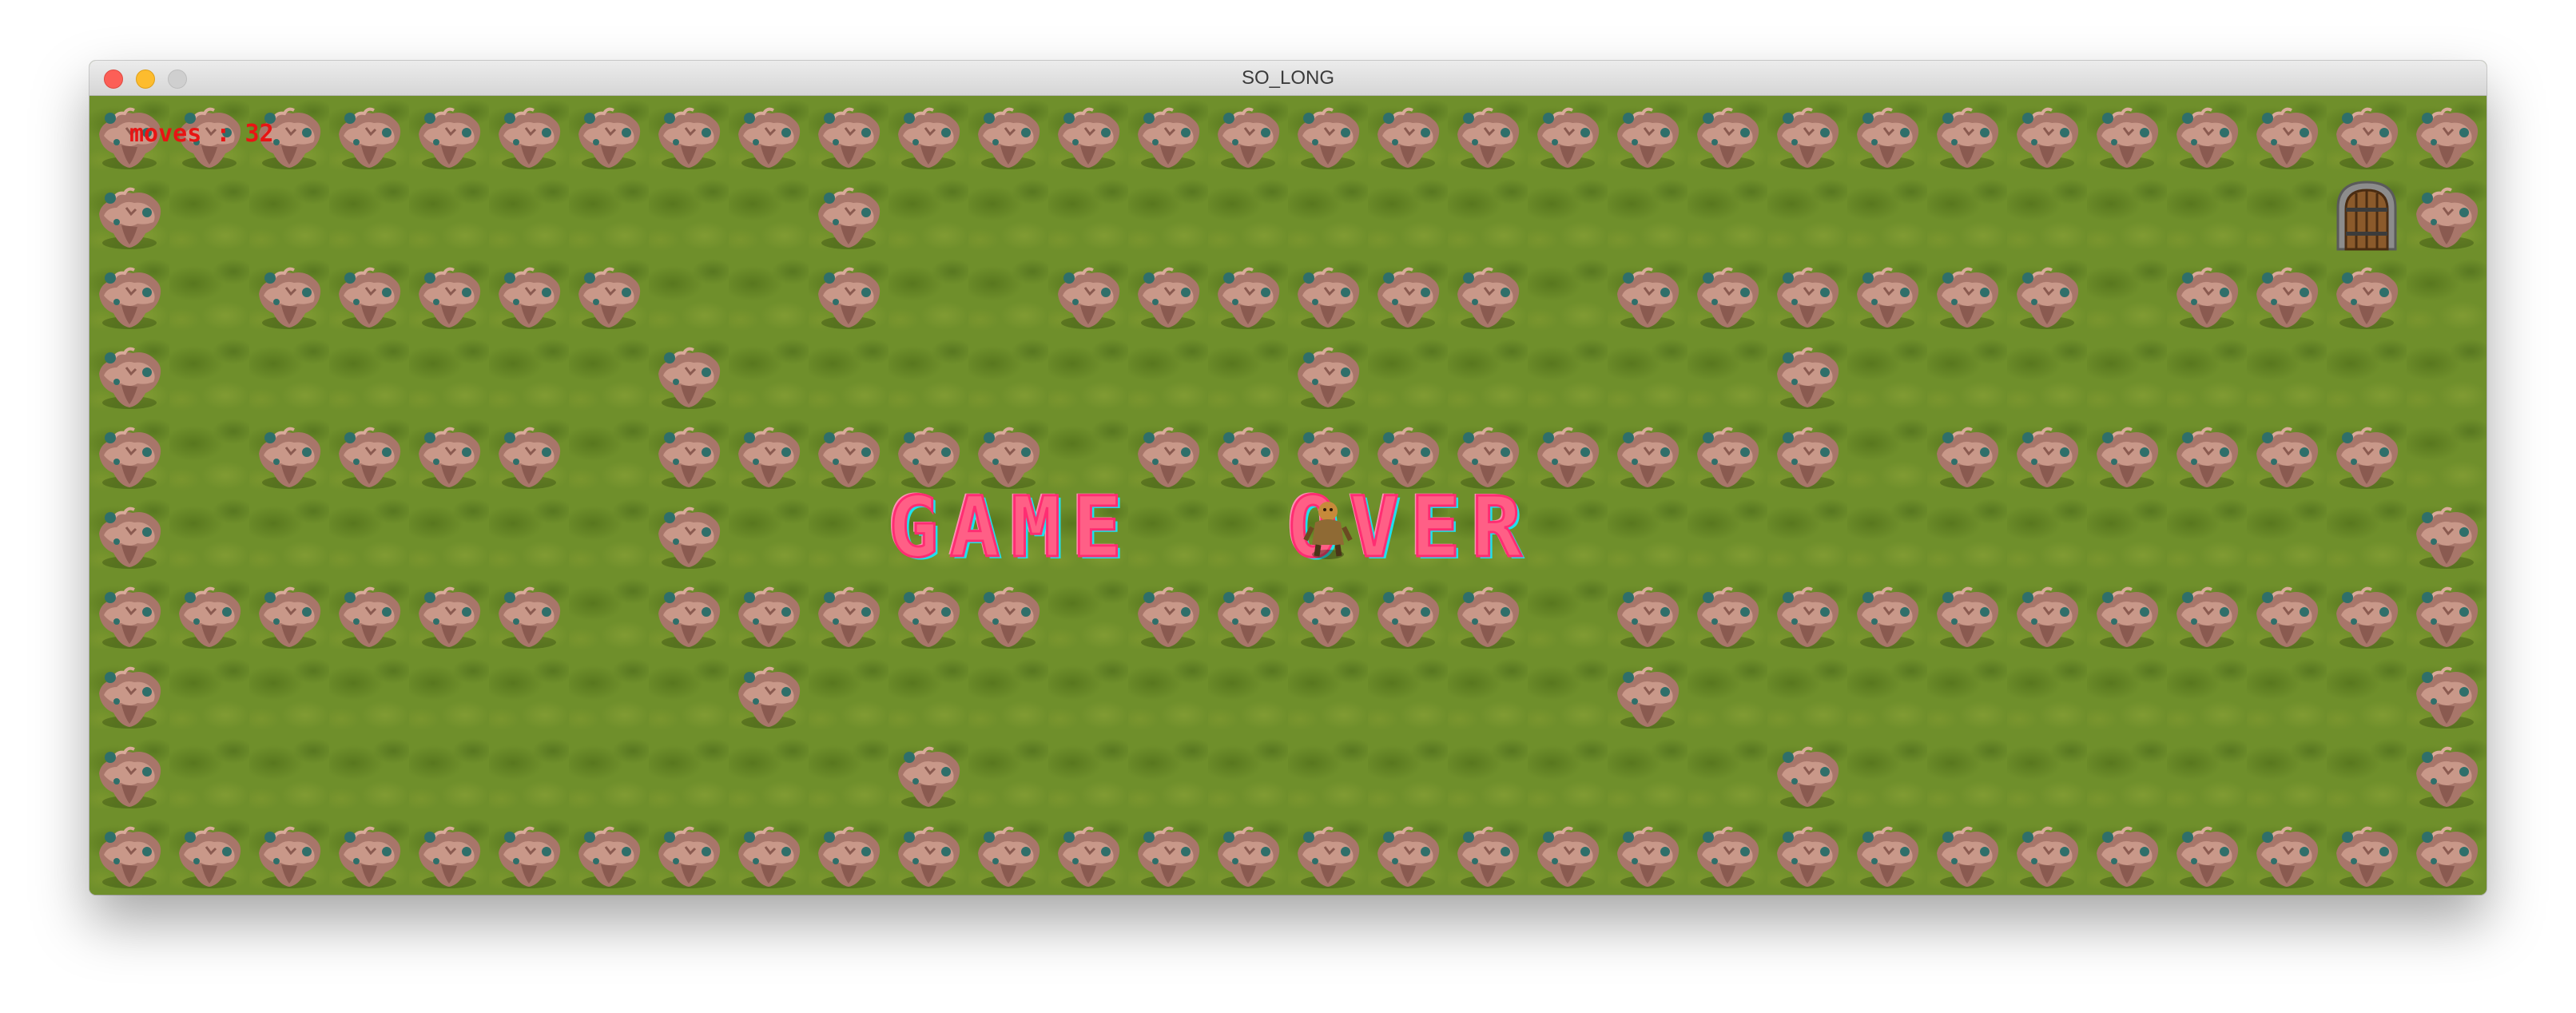  What do you see at coordinates (1288, 78) in the screenshot?
I see `title-bar: SO_LONG` at bounding box center [1288, 78].